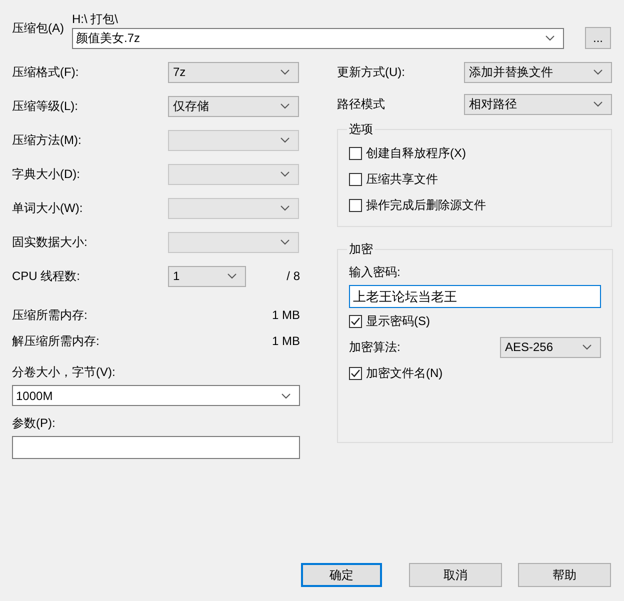 The image size is (624, 601). Describe the element at coordinates (564, 575) in the screenshot. I see `dialog-button: 帮助` at that location.